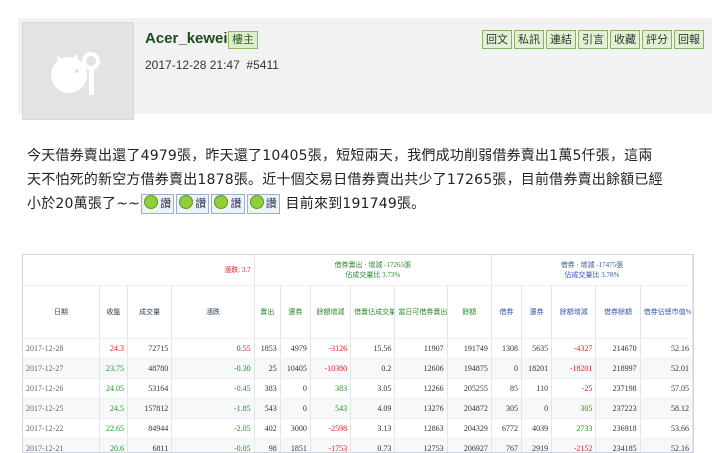 The image size is (720, 453). I want to click on post-actions: 回文 私訊 連結 引言 收藏 評分 回報, so click(593, 39).